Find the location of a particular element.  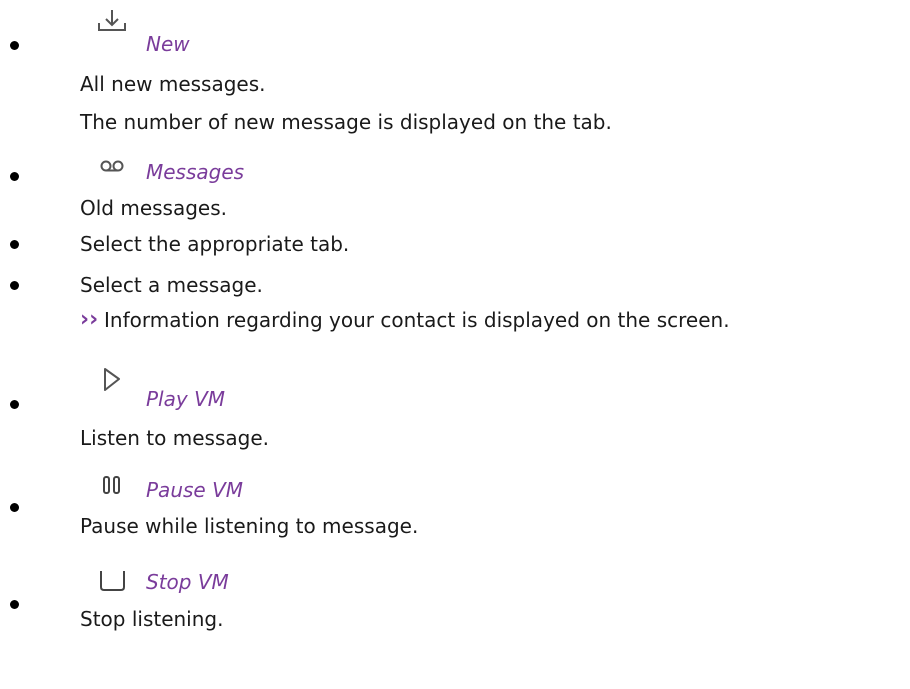

result-arrow-icon: ›› is located at coordinates (89, 319).